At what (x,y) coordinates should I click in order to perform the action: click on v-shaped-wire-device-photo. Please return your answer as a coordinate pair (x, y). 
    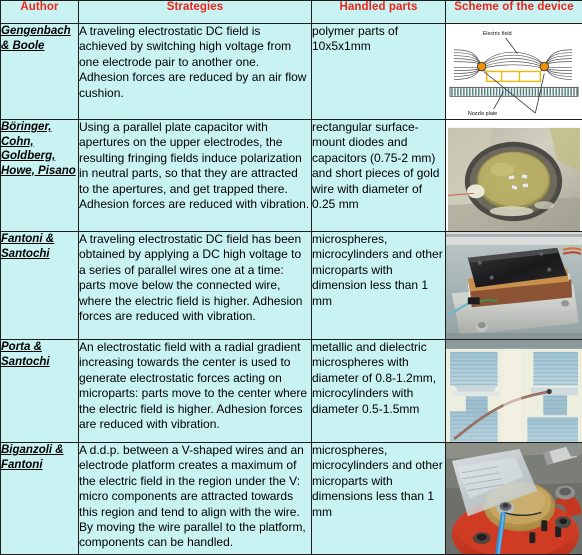
    Looking at the image, I should click on (514, 498).